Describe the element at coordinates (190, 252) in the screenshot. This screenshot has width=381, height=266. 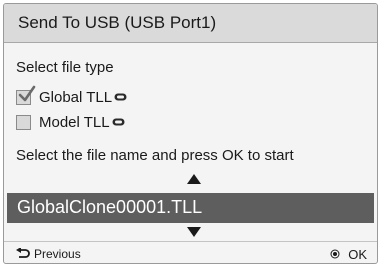
I see `dialog-footer: Previous OK` at that location.